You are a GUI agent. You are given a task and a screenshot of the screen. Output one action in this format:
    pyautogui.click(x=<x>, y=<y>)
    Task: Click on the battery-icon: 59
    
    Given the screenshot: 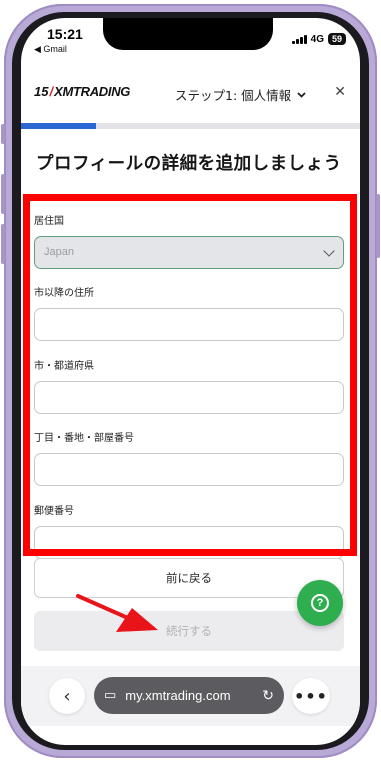 What is the action you would take?
    pyautogui.click(x=336, y=39)
    